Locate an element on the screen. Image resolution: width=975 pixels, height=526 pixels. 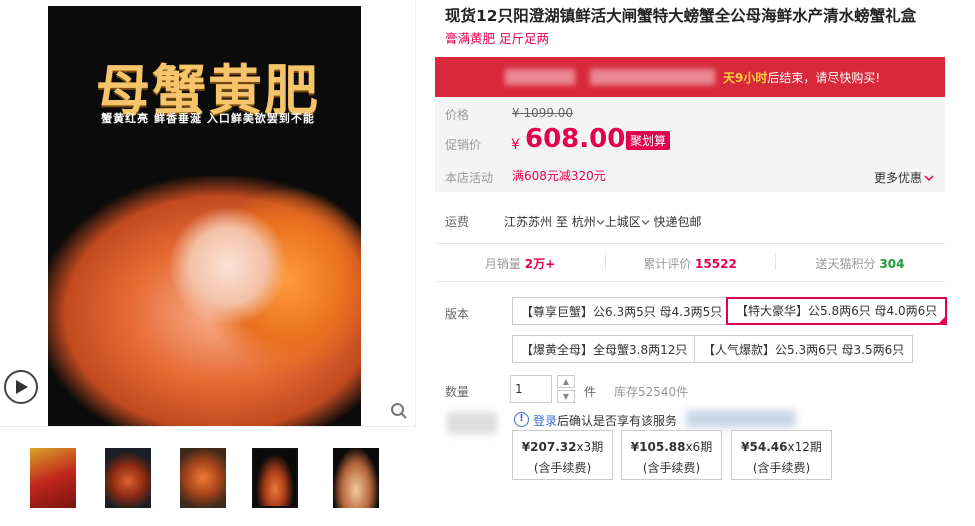
sales-stats: 月销量 2万+ 累计评价 15522 送天猫积分 304 is located at coordinates (690, 262).